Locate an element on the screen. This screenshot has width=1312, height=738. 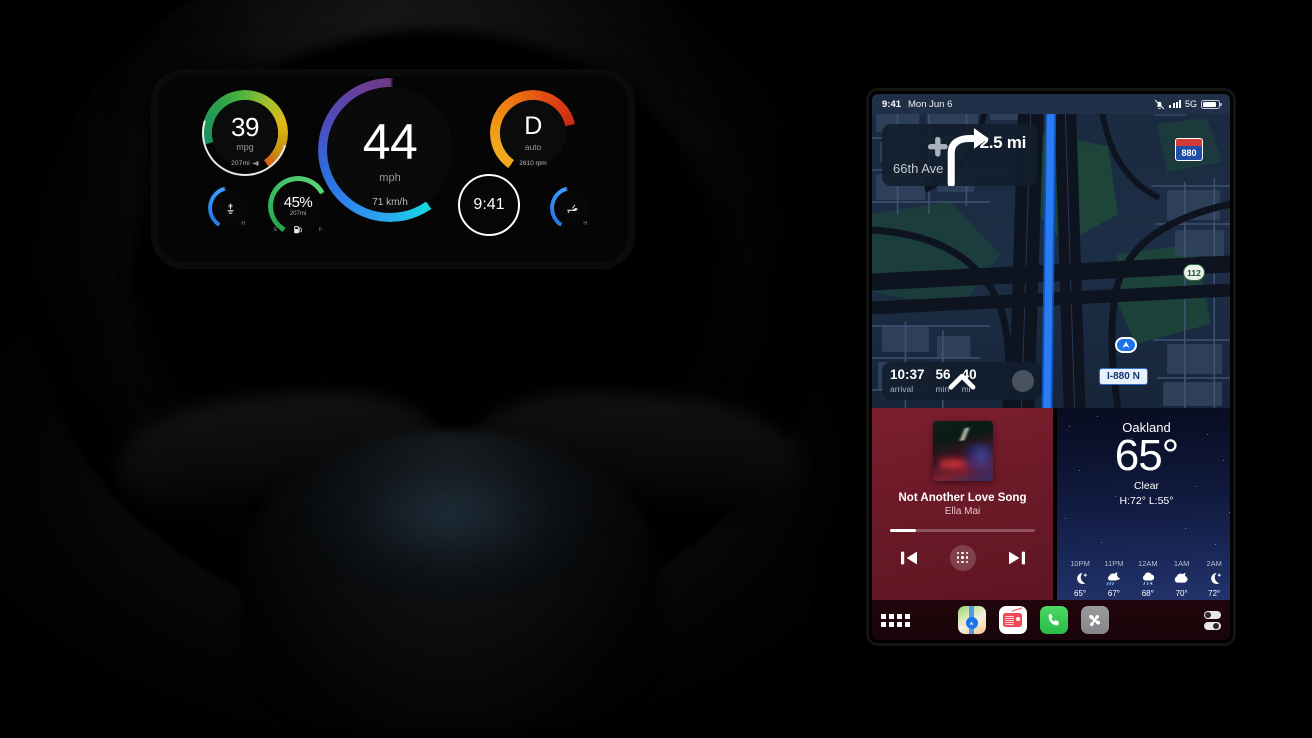
app-radio is located at coordinates (1012, 620).